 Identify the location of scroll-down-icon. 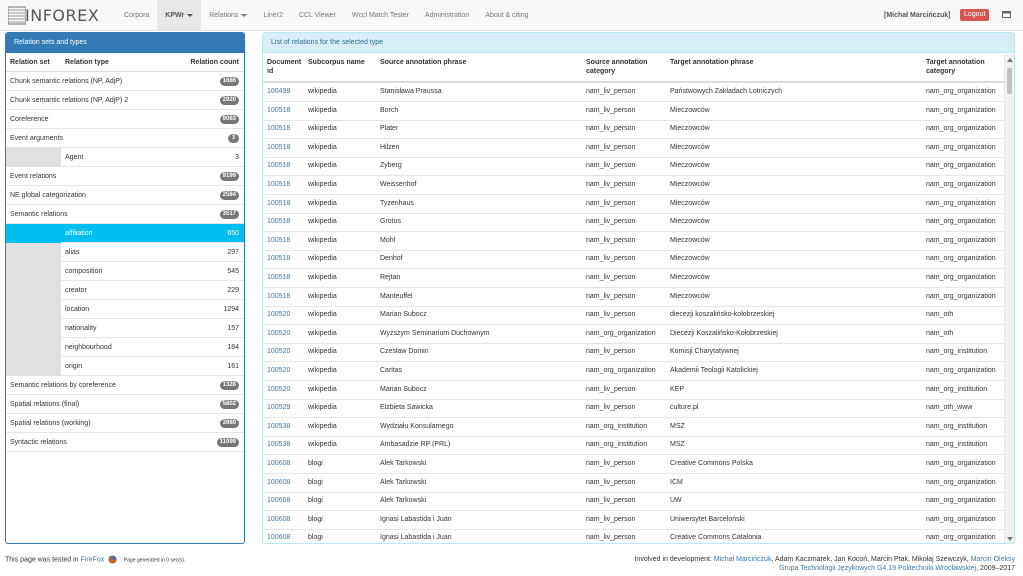
(1010, 539).